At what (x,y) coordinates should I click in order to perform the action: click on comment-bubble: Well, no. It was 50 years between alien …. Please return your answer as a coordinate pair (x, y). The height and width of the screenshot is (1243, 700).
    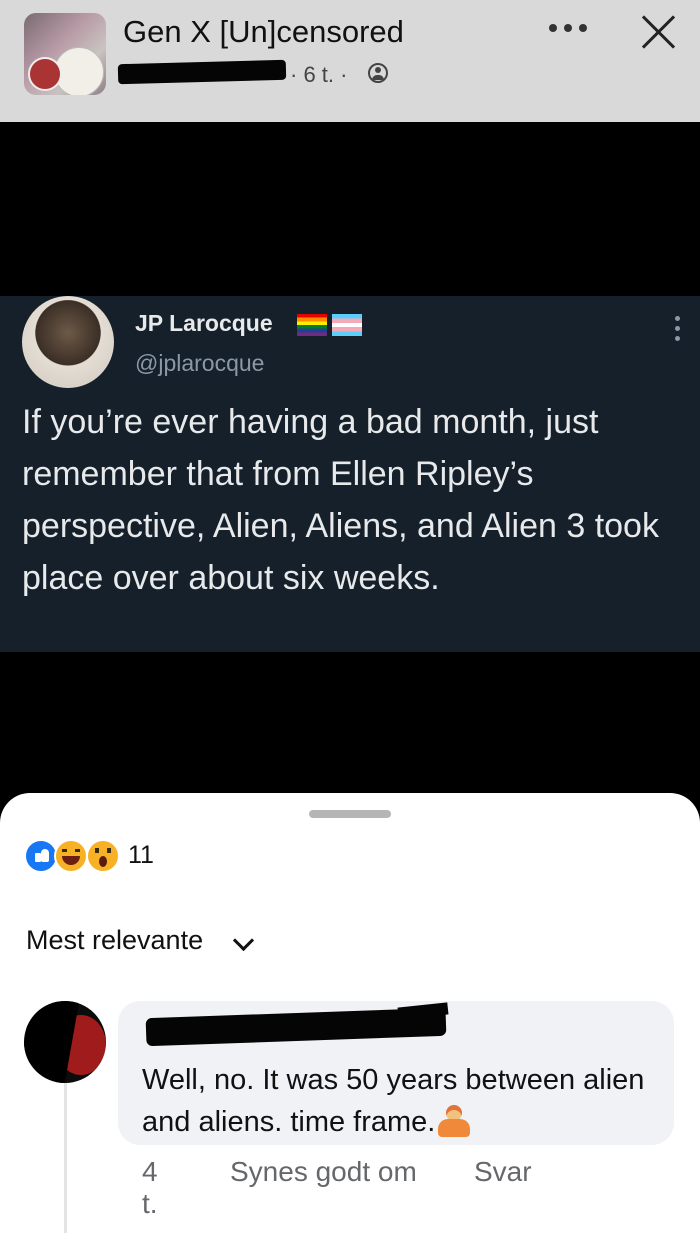
    Looking at the image, I should click on (396, 1073).